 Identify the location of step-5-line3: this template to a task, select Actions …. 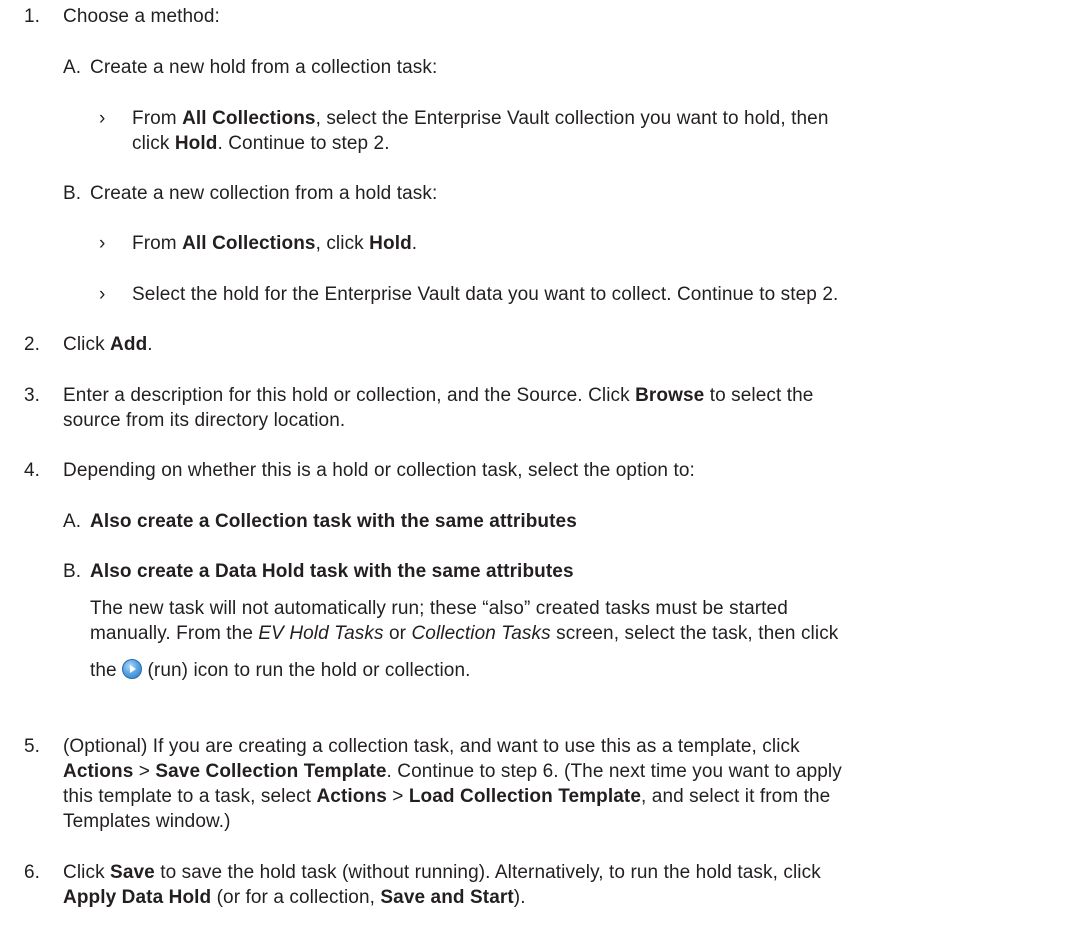
(447, 796).